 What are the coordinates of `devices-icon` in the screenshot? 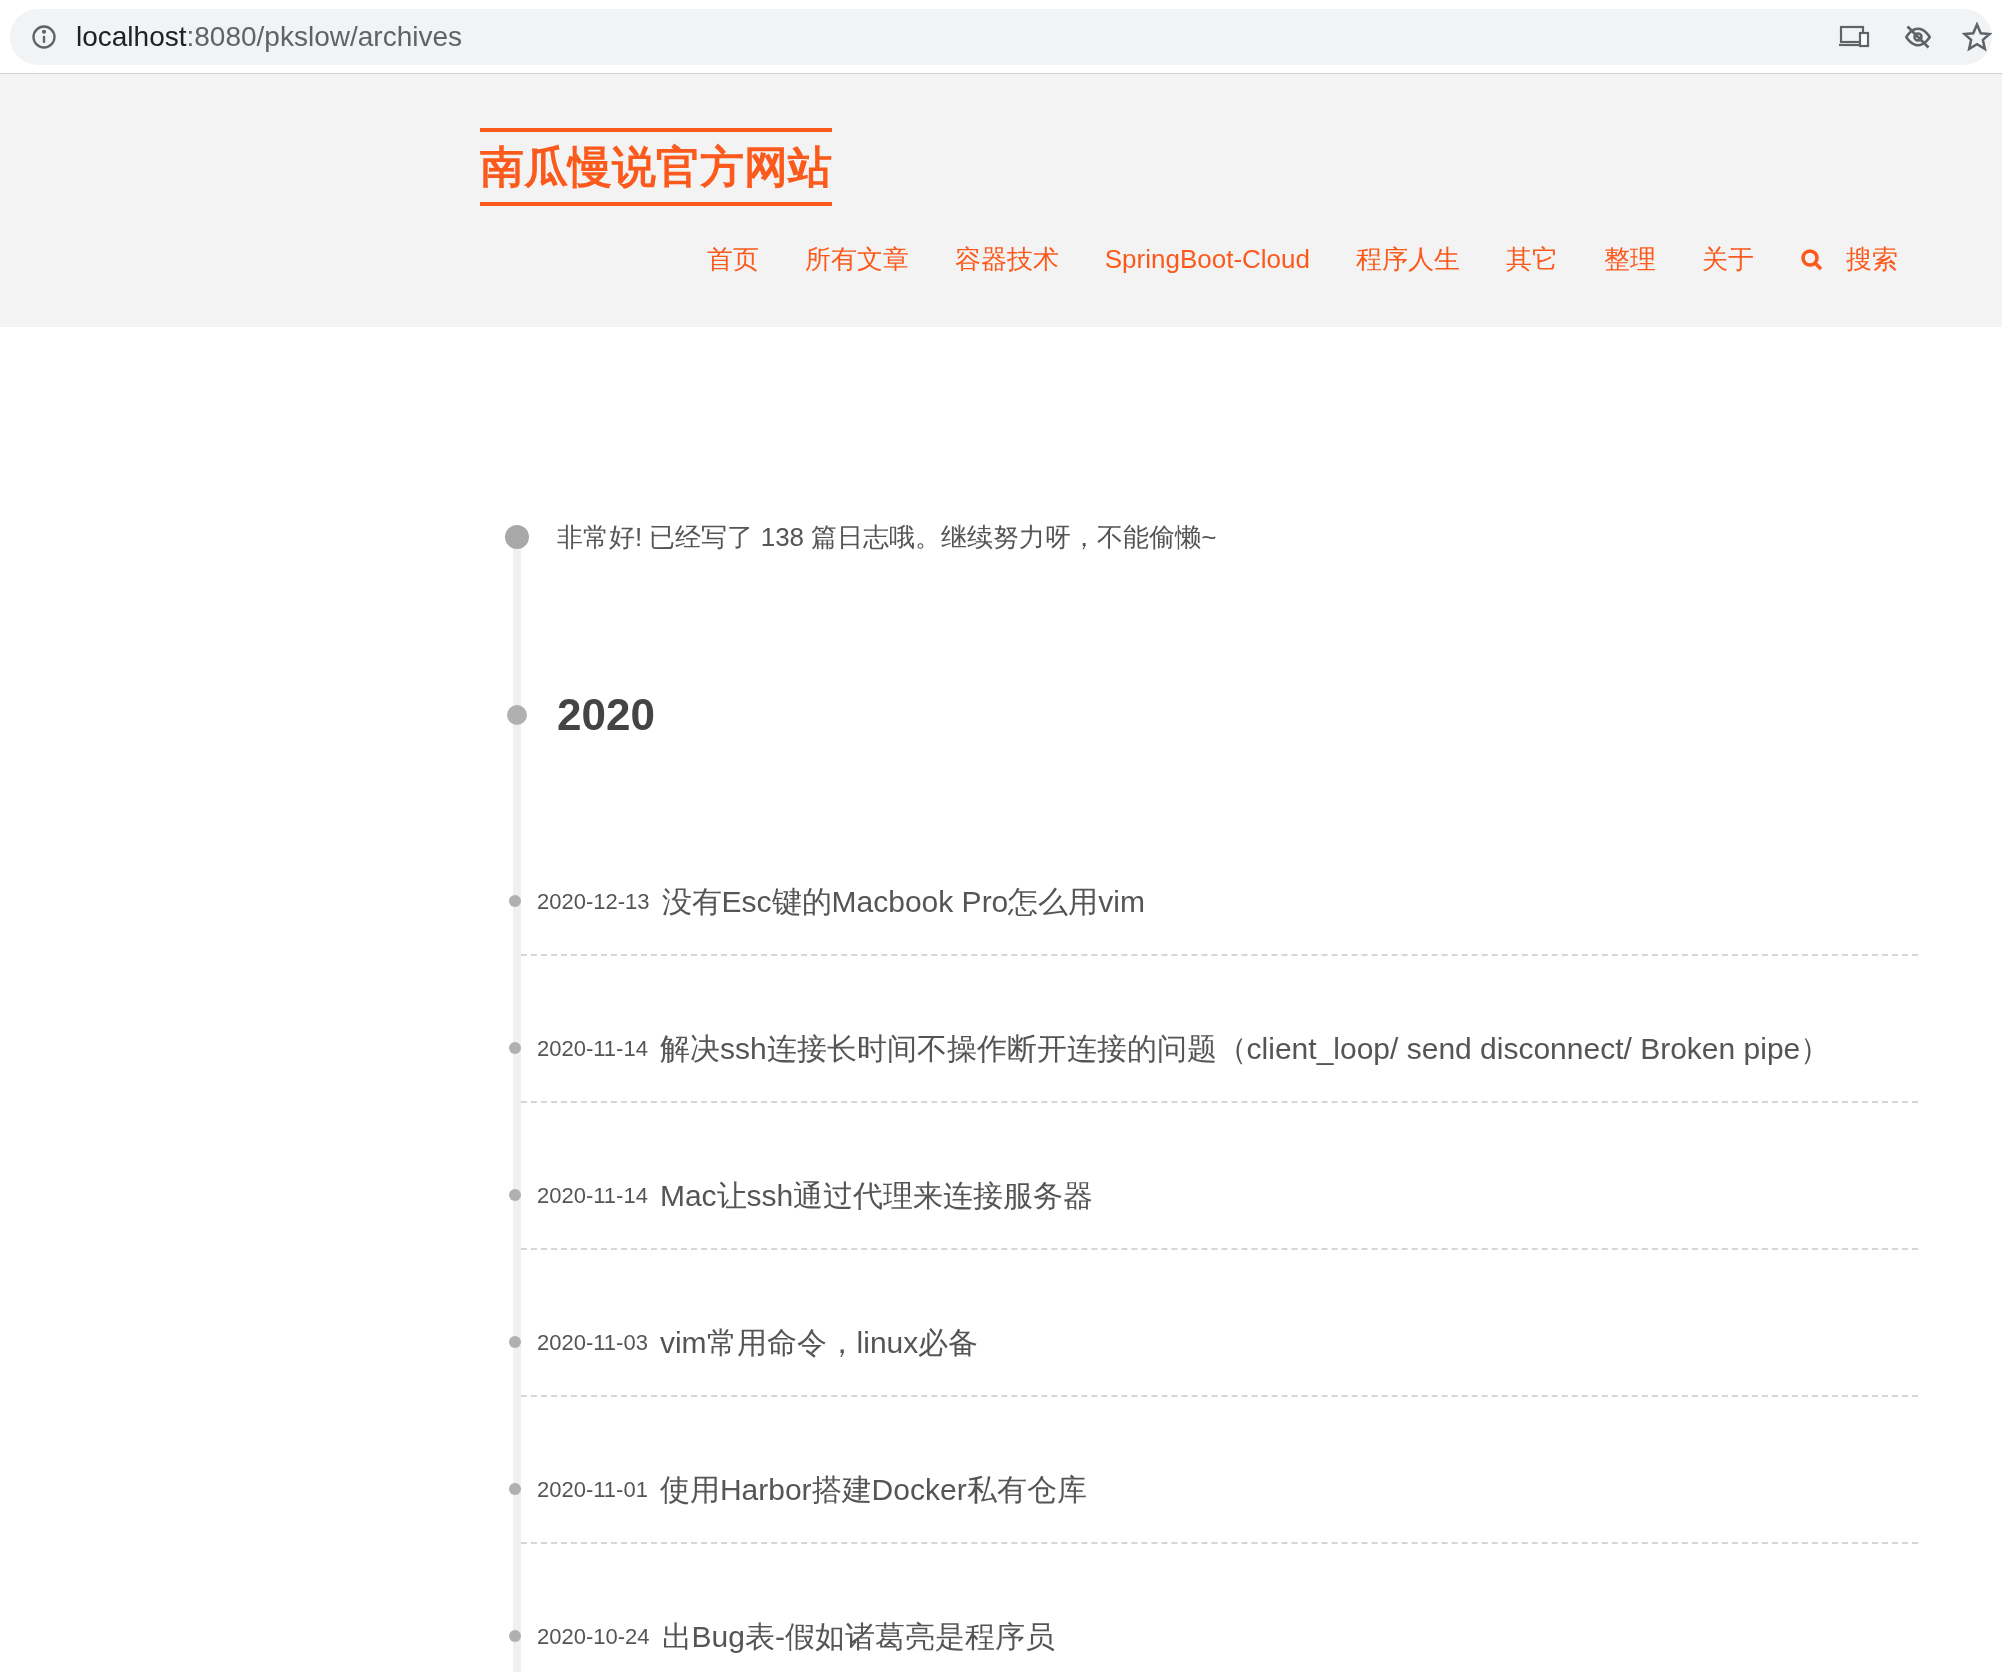 It's located at (1854, 36).